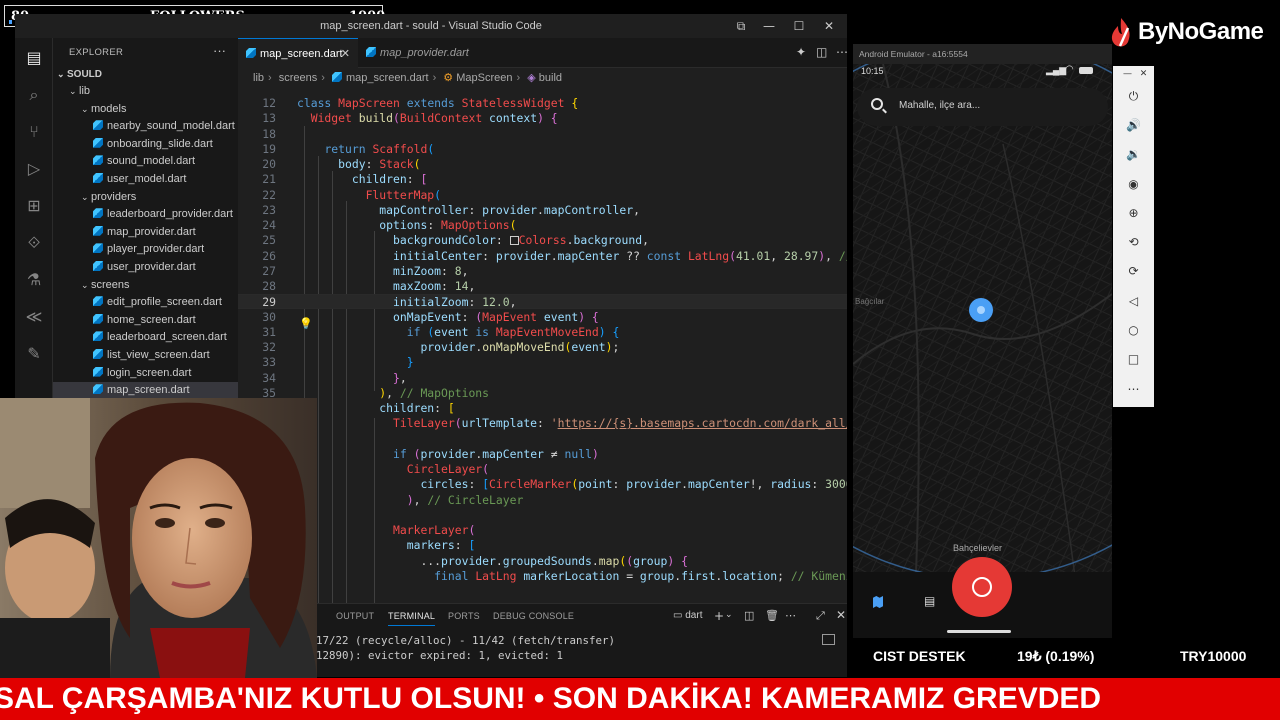 This screenshot has height=720, width=1280. What do you see at coordinates (1133, 389) in the screenshot?
I see `more-icon: ⋯` at bounding box center [1133, 389].